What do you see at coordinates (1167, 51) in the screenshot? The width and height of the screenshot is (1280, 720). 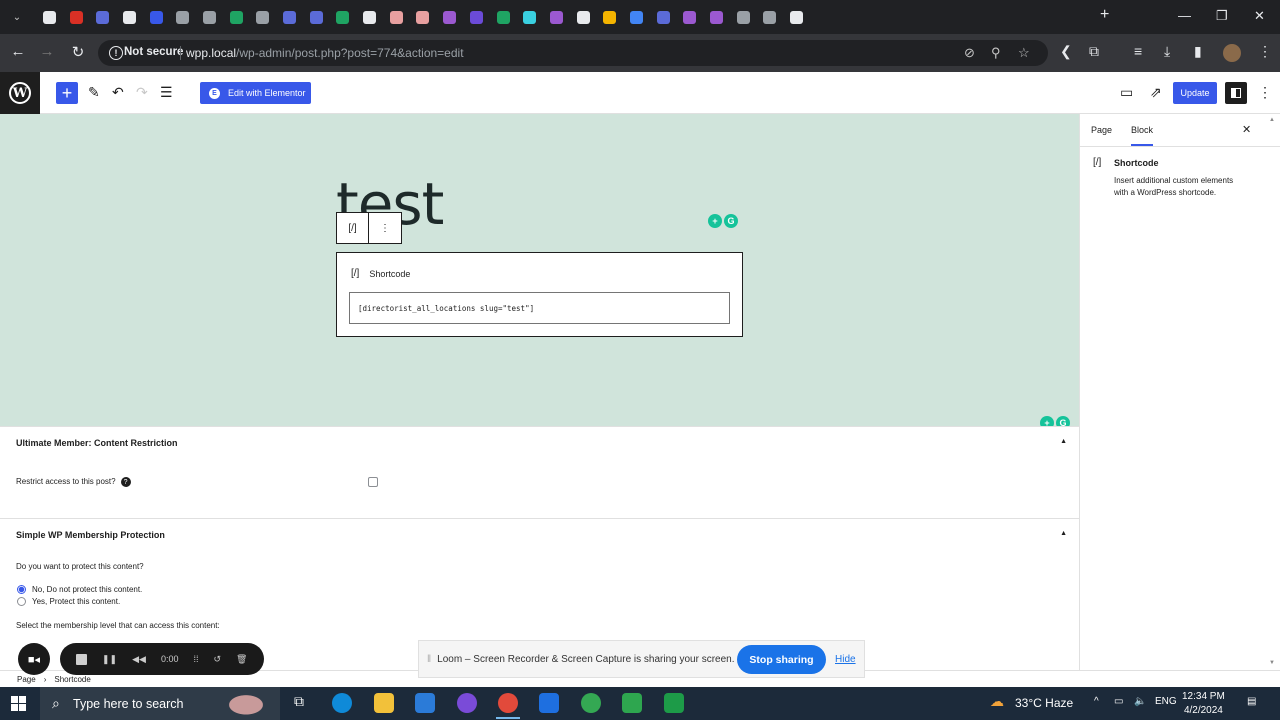 I see `download-icon: ⤓` at bounding box center [1167, 51].